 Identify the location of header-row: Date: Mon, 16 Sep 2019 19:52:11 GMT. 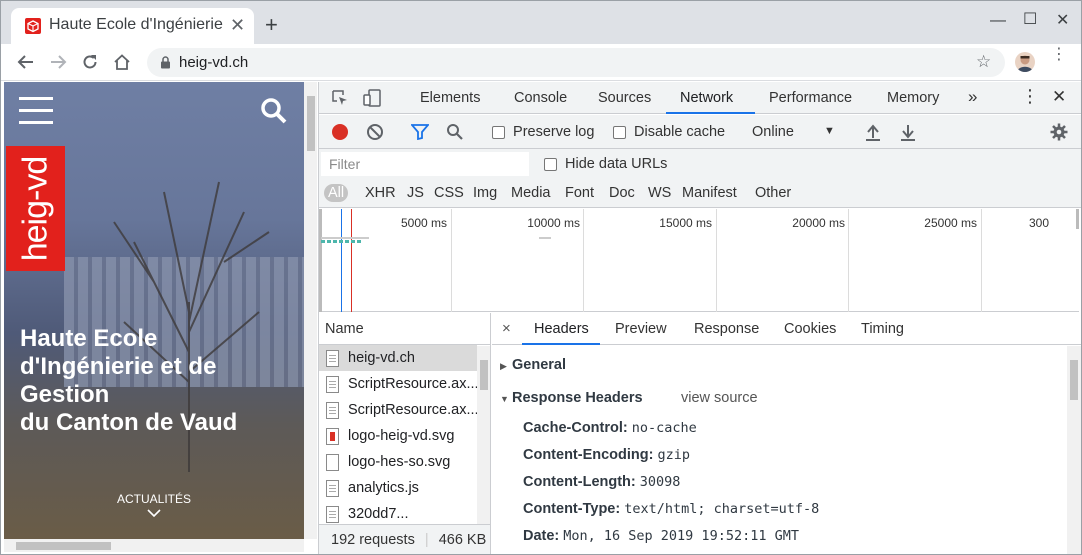
(661, 536).